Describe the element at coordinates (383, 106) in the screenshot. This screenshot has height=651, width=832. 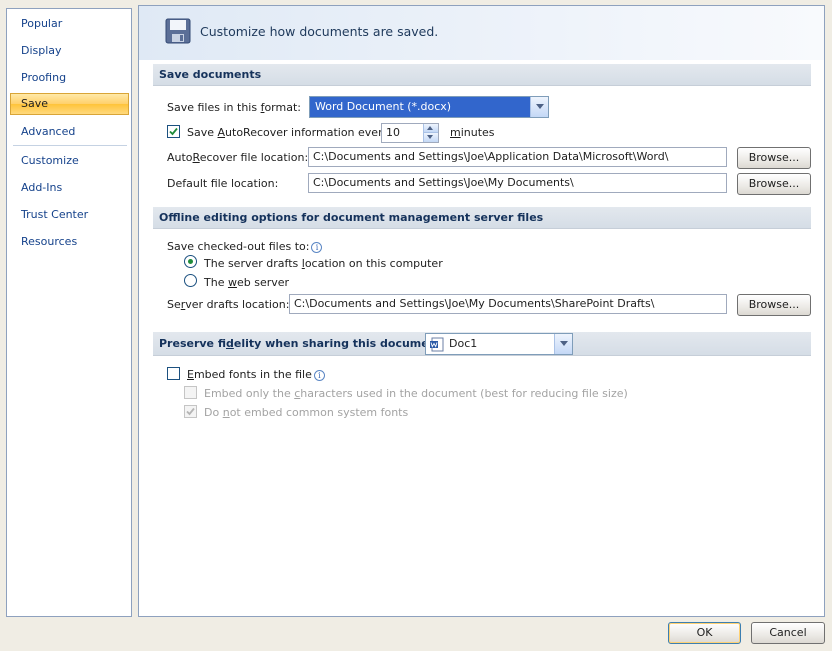
I see `save-format-value: Word Document (*.docx)` at that location.